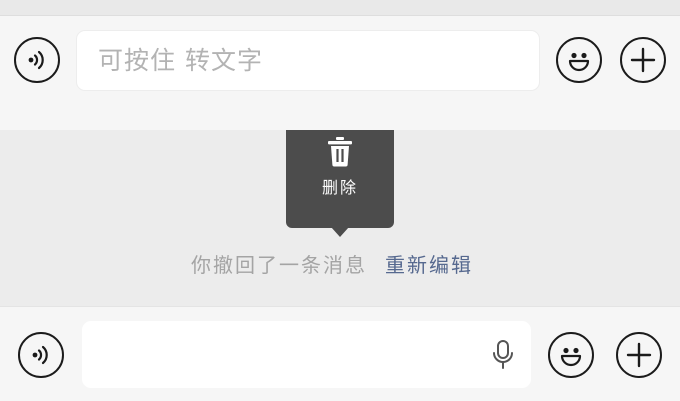 The width and height of the screenshot is (680, 401). Describe the element at coordinates (180, 60) in the screenshot. I see `hold-to-transcribe-placeholder: 可按住 转文字` at that location.